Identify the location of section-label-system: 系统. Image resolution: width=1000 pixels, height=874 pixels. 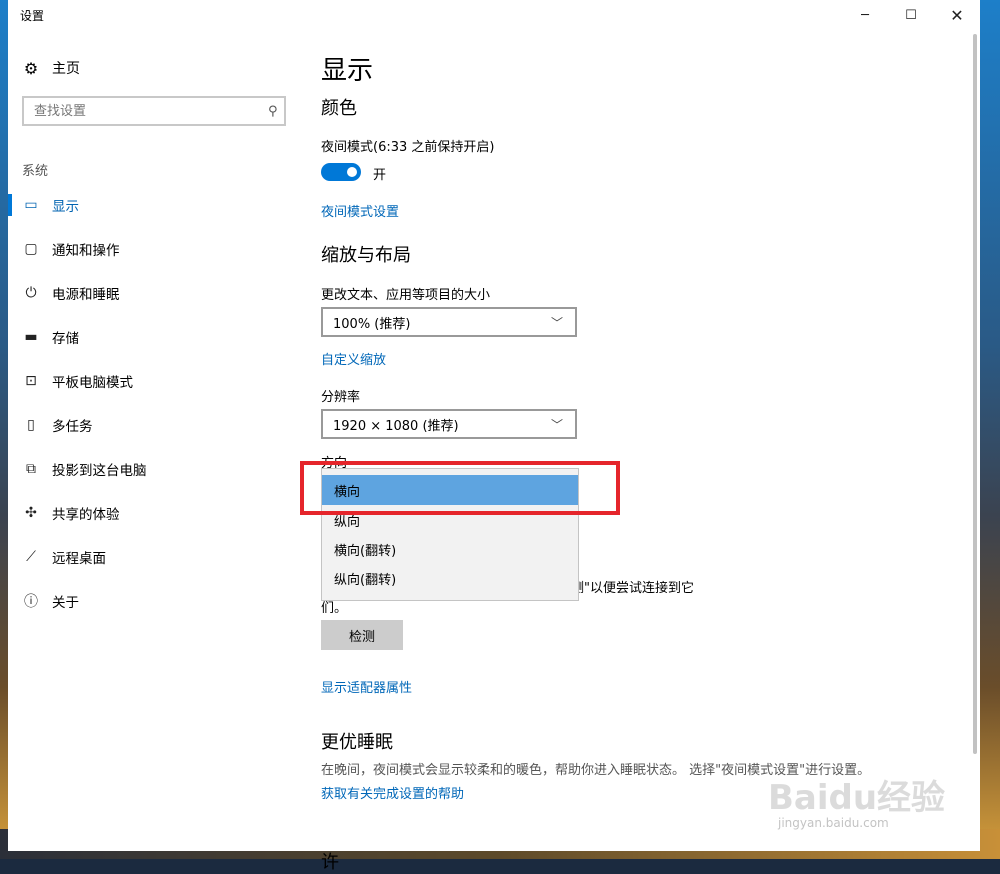
(35, 171).